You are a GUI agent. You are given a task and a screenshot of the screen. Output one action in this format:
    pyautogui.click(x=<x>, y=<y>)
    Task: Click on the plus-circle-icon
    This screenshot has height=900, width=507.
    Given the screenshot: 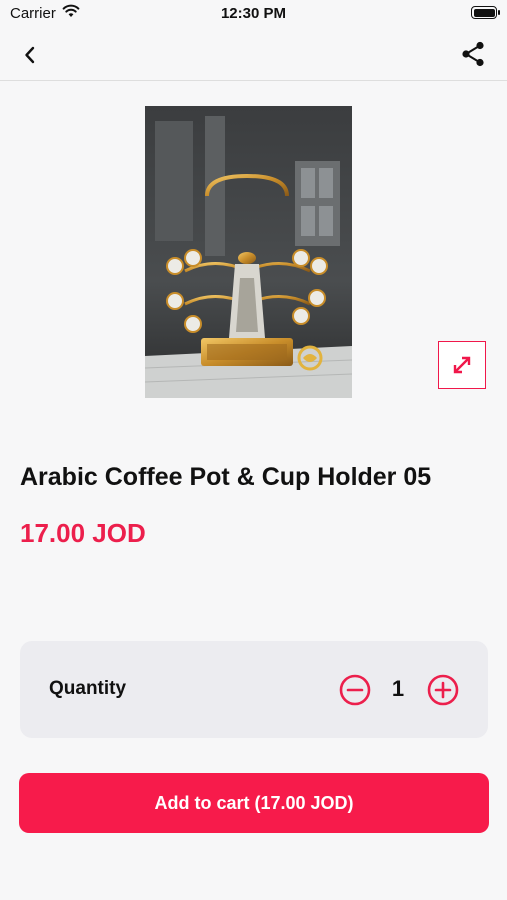 What is the action you would take?
    pyautogui.click(x=443, y=690)
    